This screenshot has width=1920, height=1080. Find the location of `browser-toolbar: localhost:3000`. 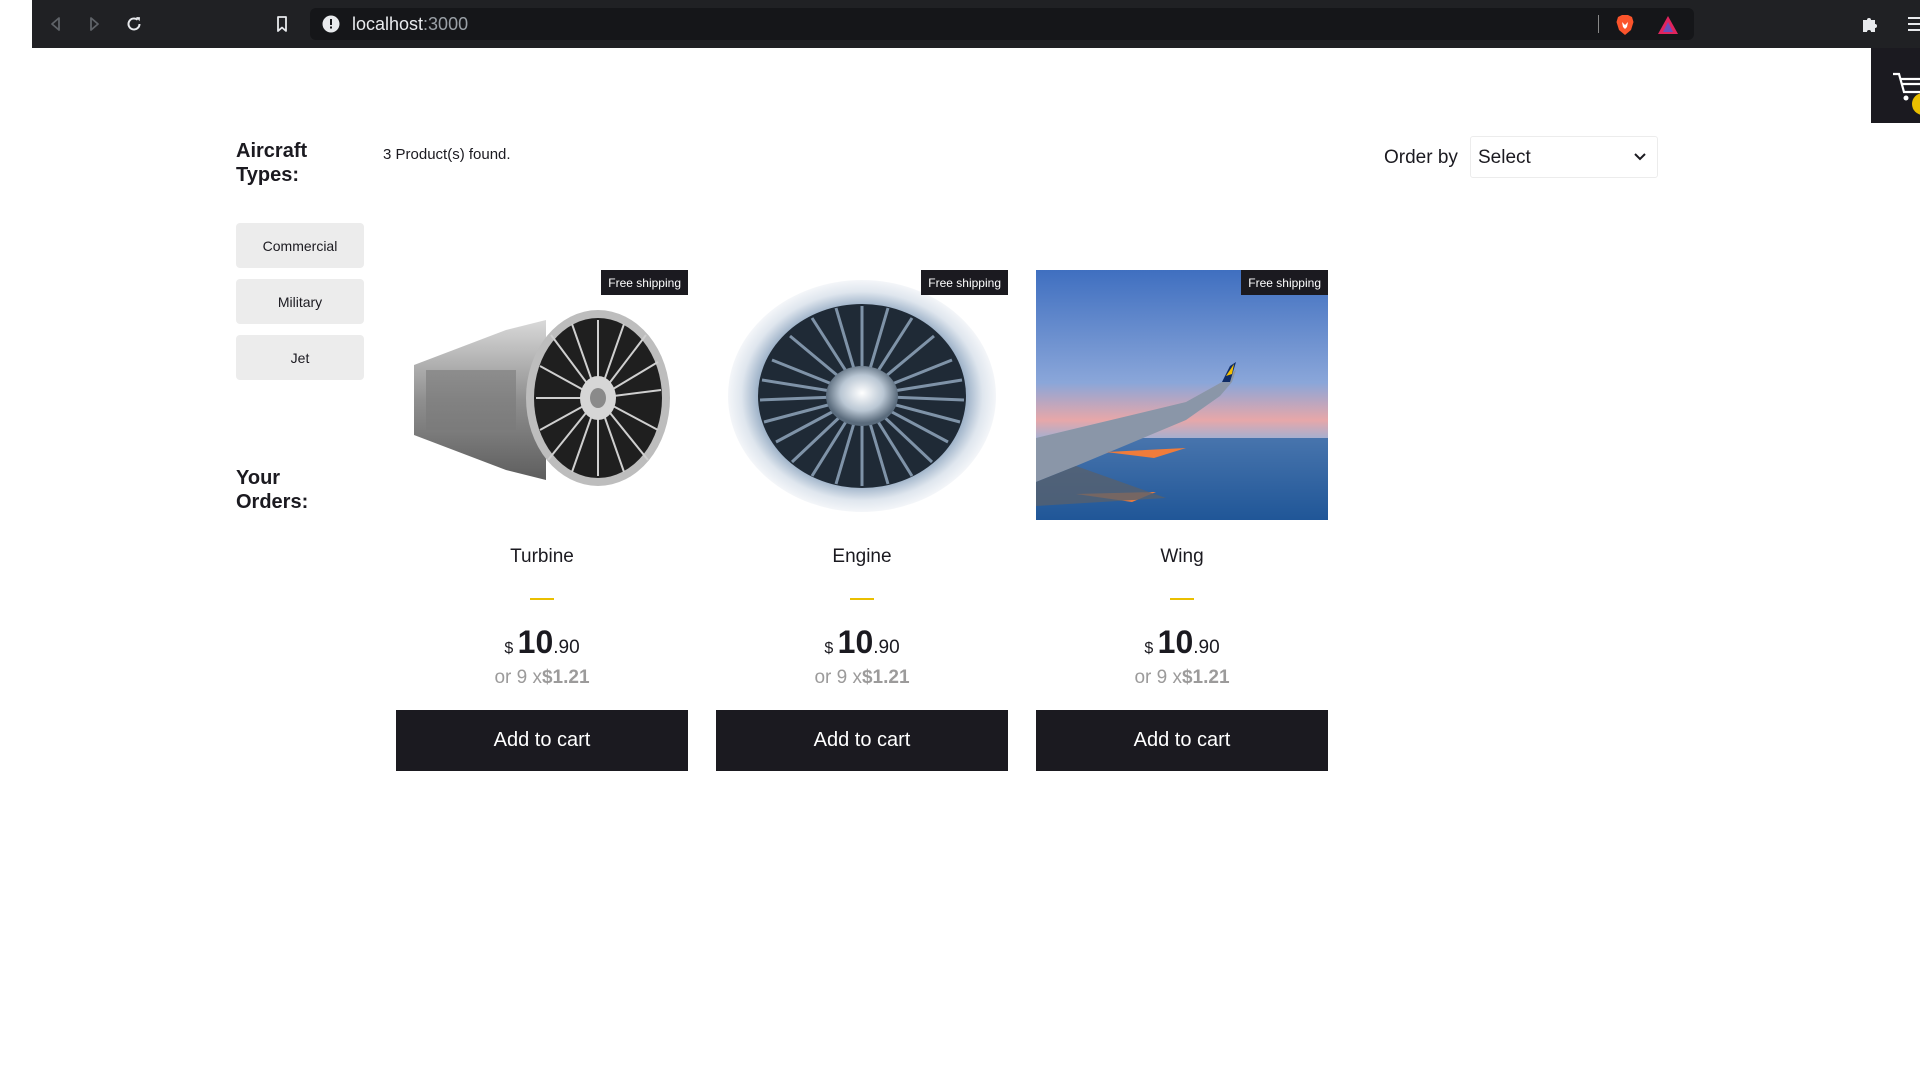

browser-toolbar: localhost:3000 is located at coordinates (976, 24).